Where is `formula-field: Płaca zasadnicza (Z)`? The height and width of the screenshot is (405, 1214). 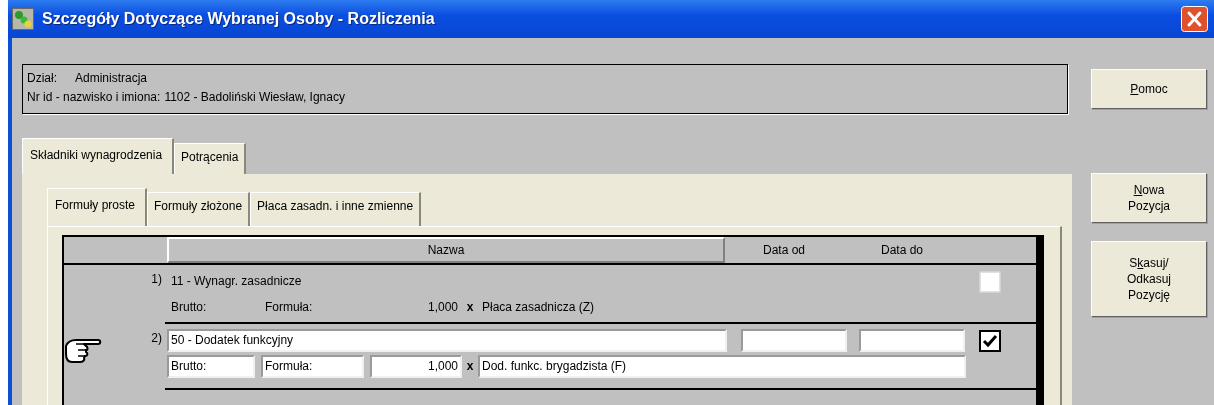 formula-field: Płaca zasadnicza (Z) is located at coordinates (722, 307).